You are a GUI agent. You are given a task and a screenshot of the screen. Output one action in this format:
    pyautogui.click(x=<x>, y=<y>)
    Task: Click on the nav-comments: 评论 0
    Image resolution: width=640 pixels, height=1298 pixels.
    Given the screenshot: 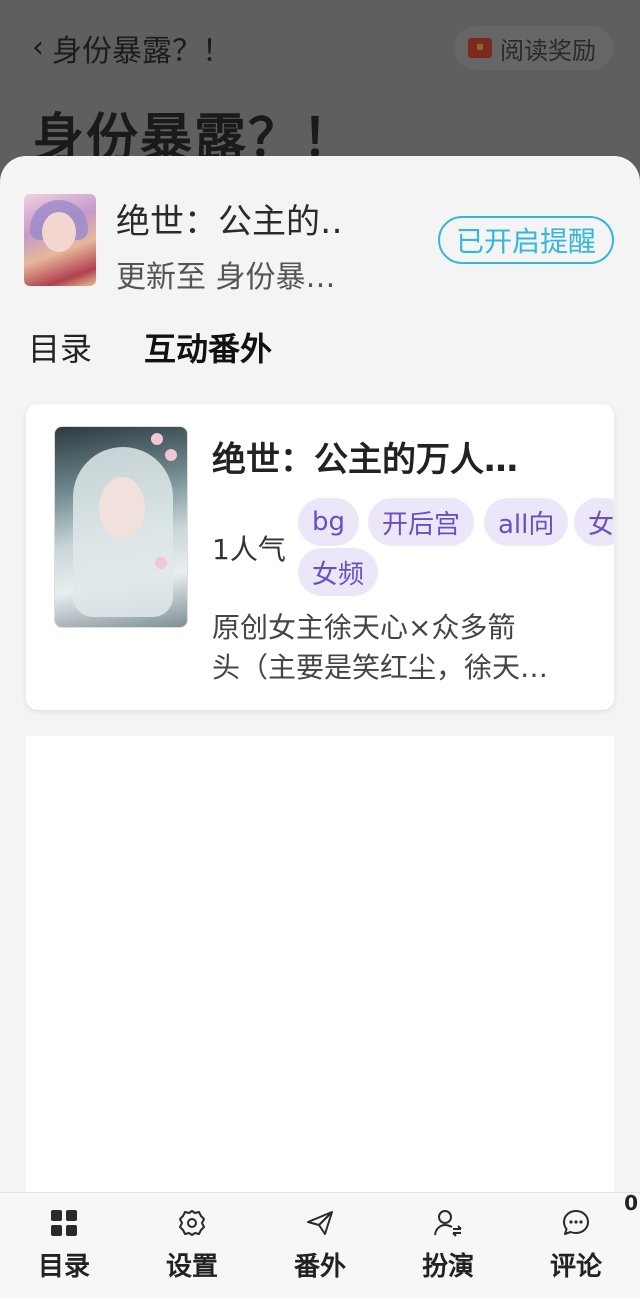 What is the action you would take?
    pyautogui.click(x=576, y=1244)
    